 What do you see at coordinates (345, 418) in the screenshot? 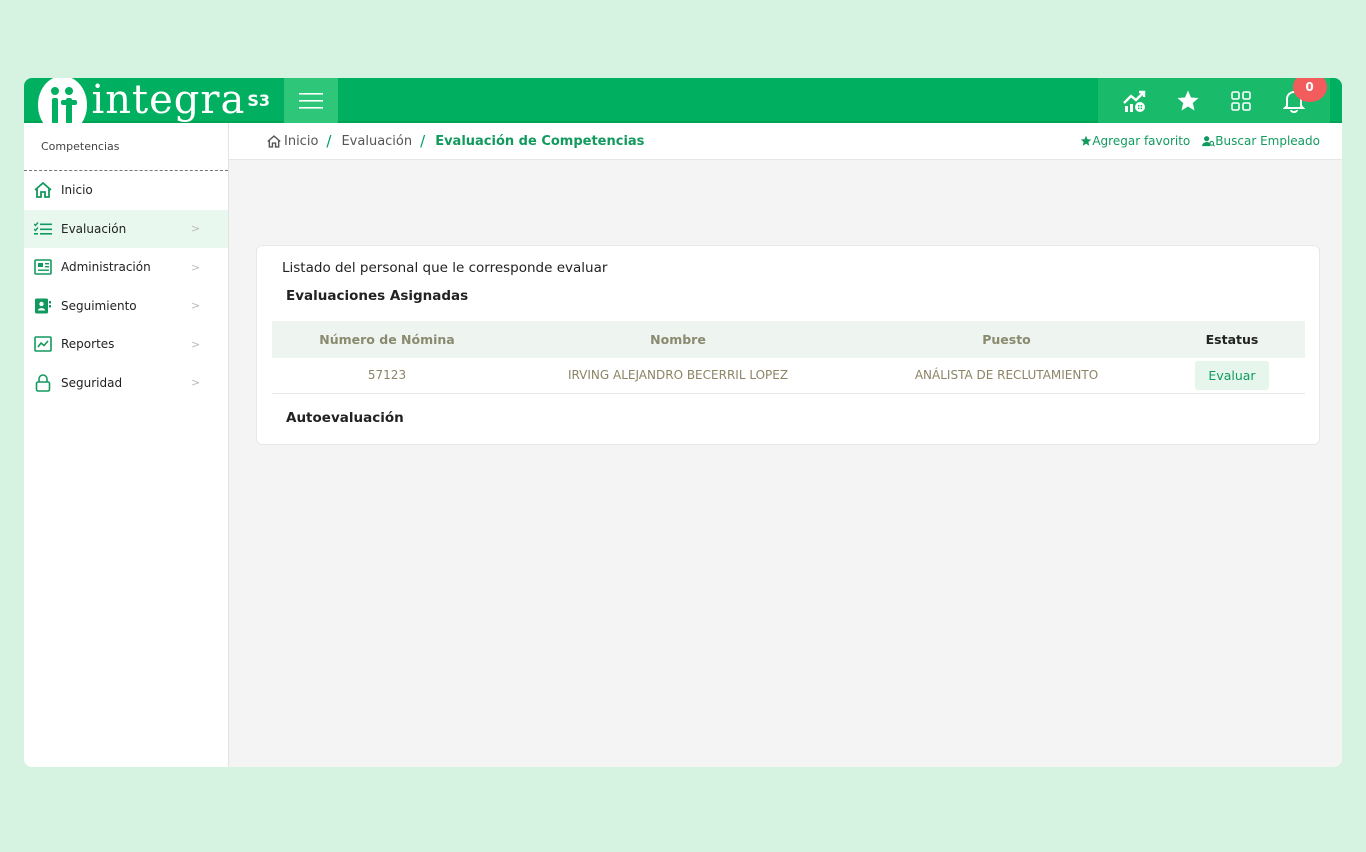
I see `self-evaluation-title: Autoevaluación` at bounding box center [345, 418].